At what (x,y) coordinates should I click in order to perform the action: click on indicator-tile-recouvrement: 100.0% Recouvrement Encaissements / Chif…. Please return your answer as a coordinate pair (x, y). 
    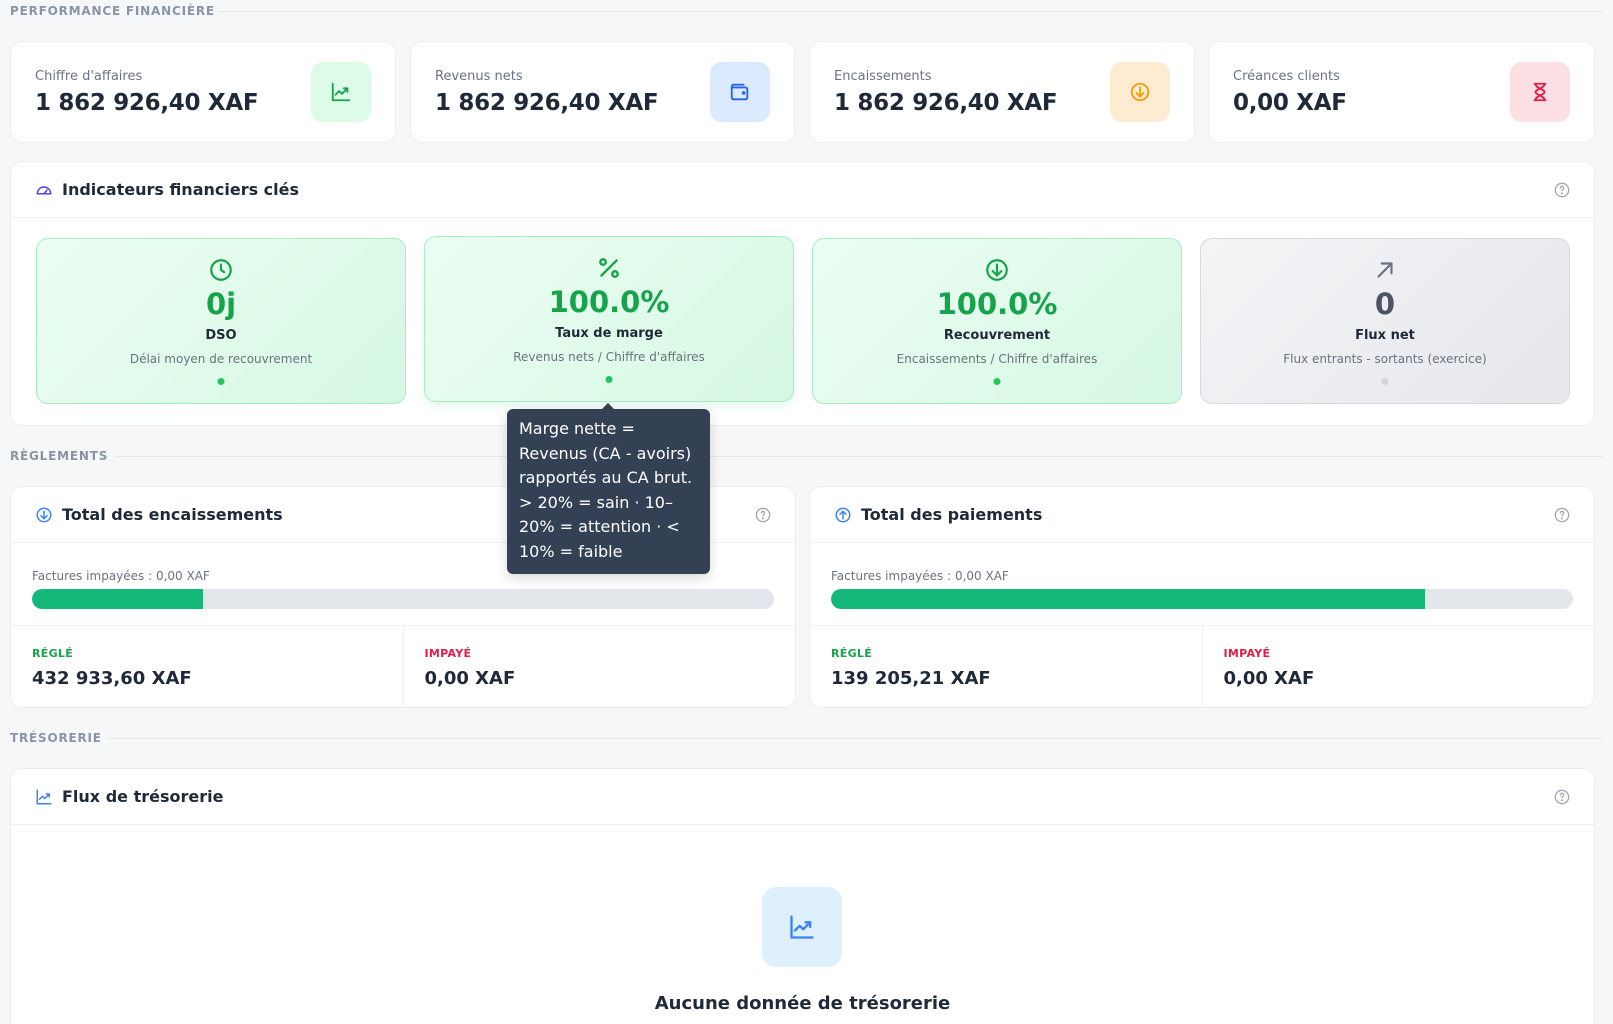
    Looking at the image, I should click on (997, 321).